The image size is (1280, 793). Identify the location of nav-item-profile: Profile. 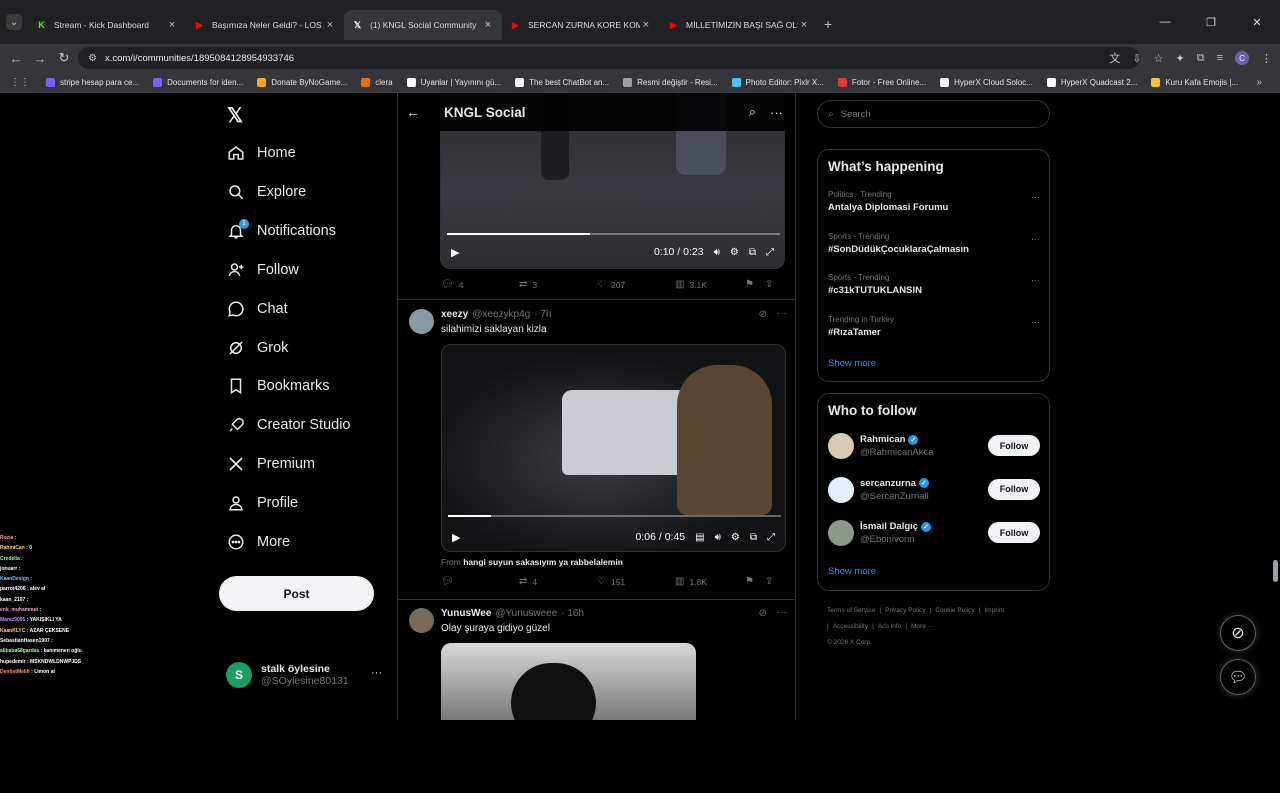
(262, 503).